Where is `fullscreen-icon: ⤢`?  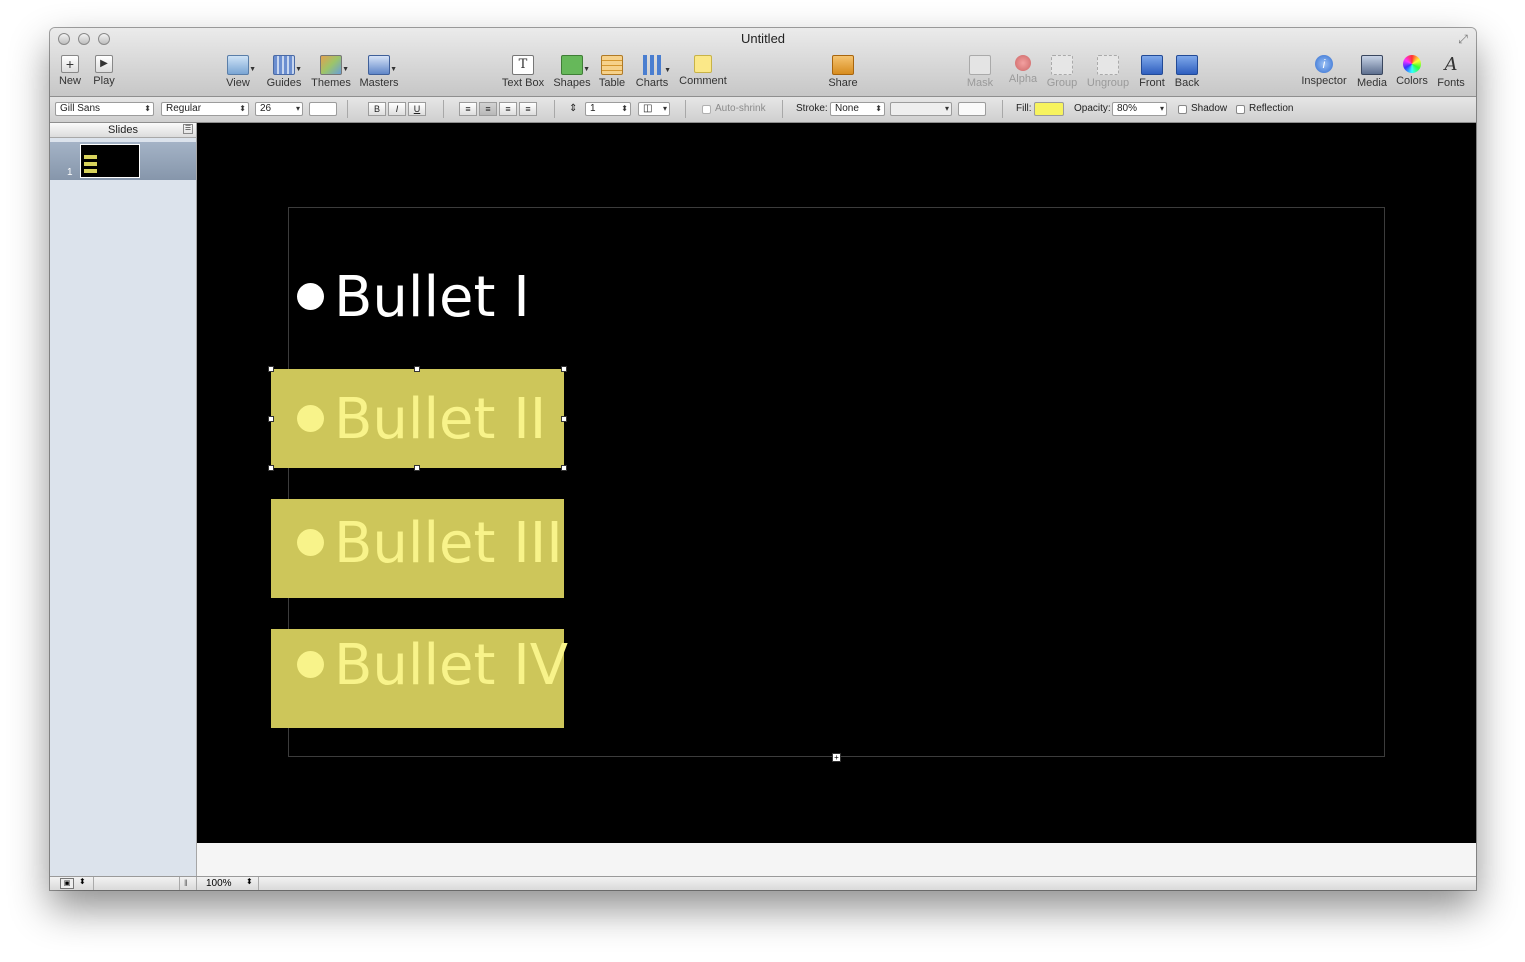 fullscreen-icon: ⤢ is located at coordinates (1463, 39).